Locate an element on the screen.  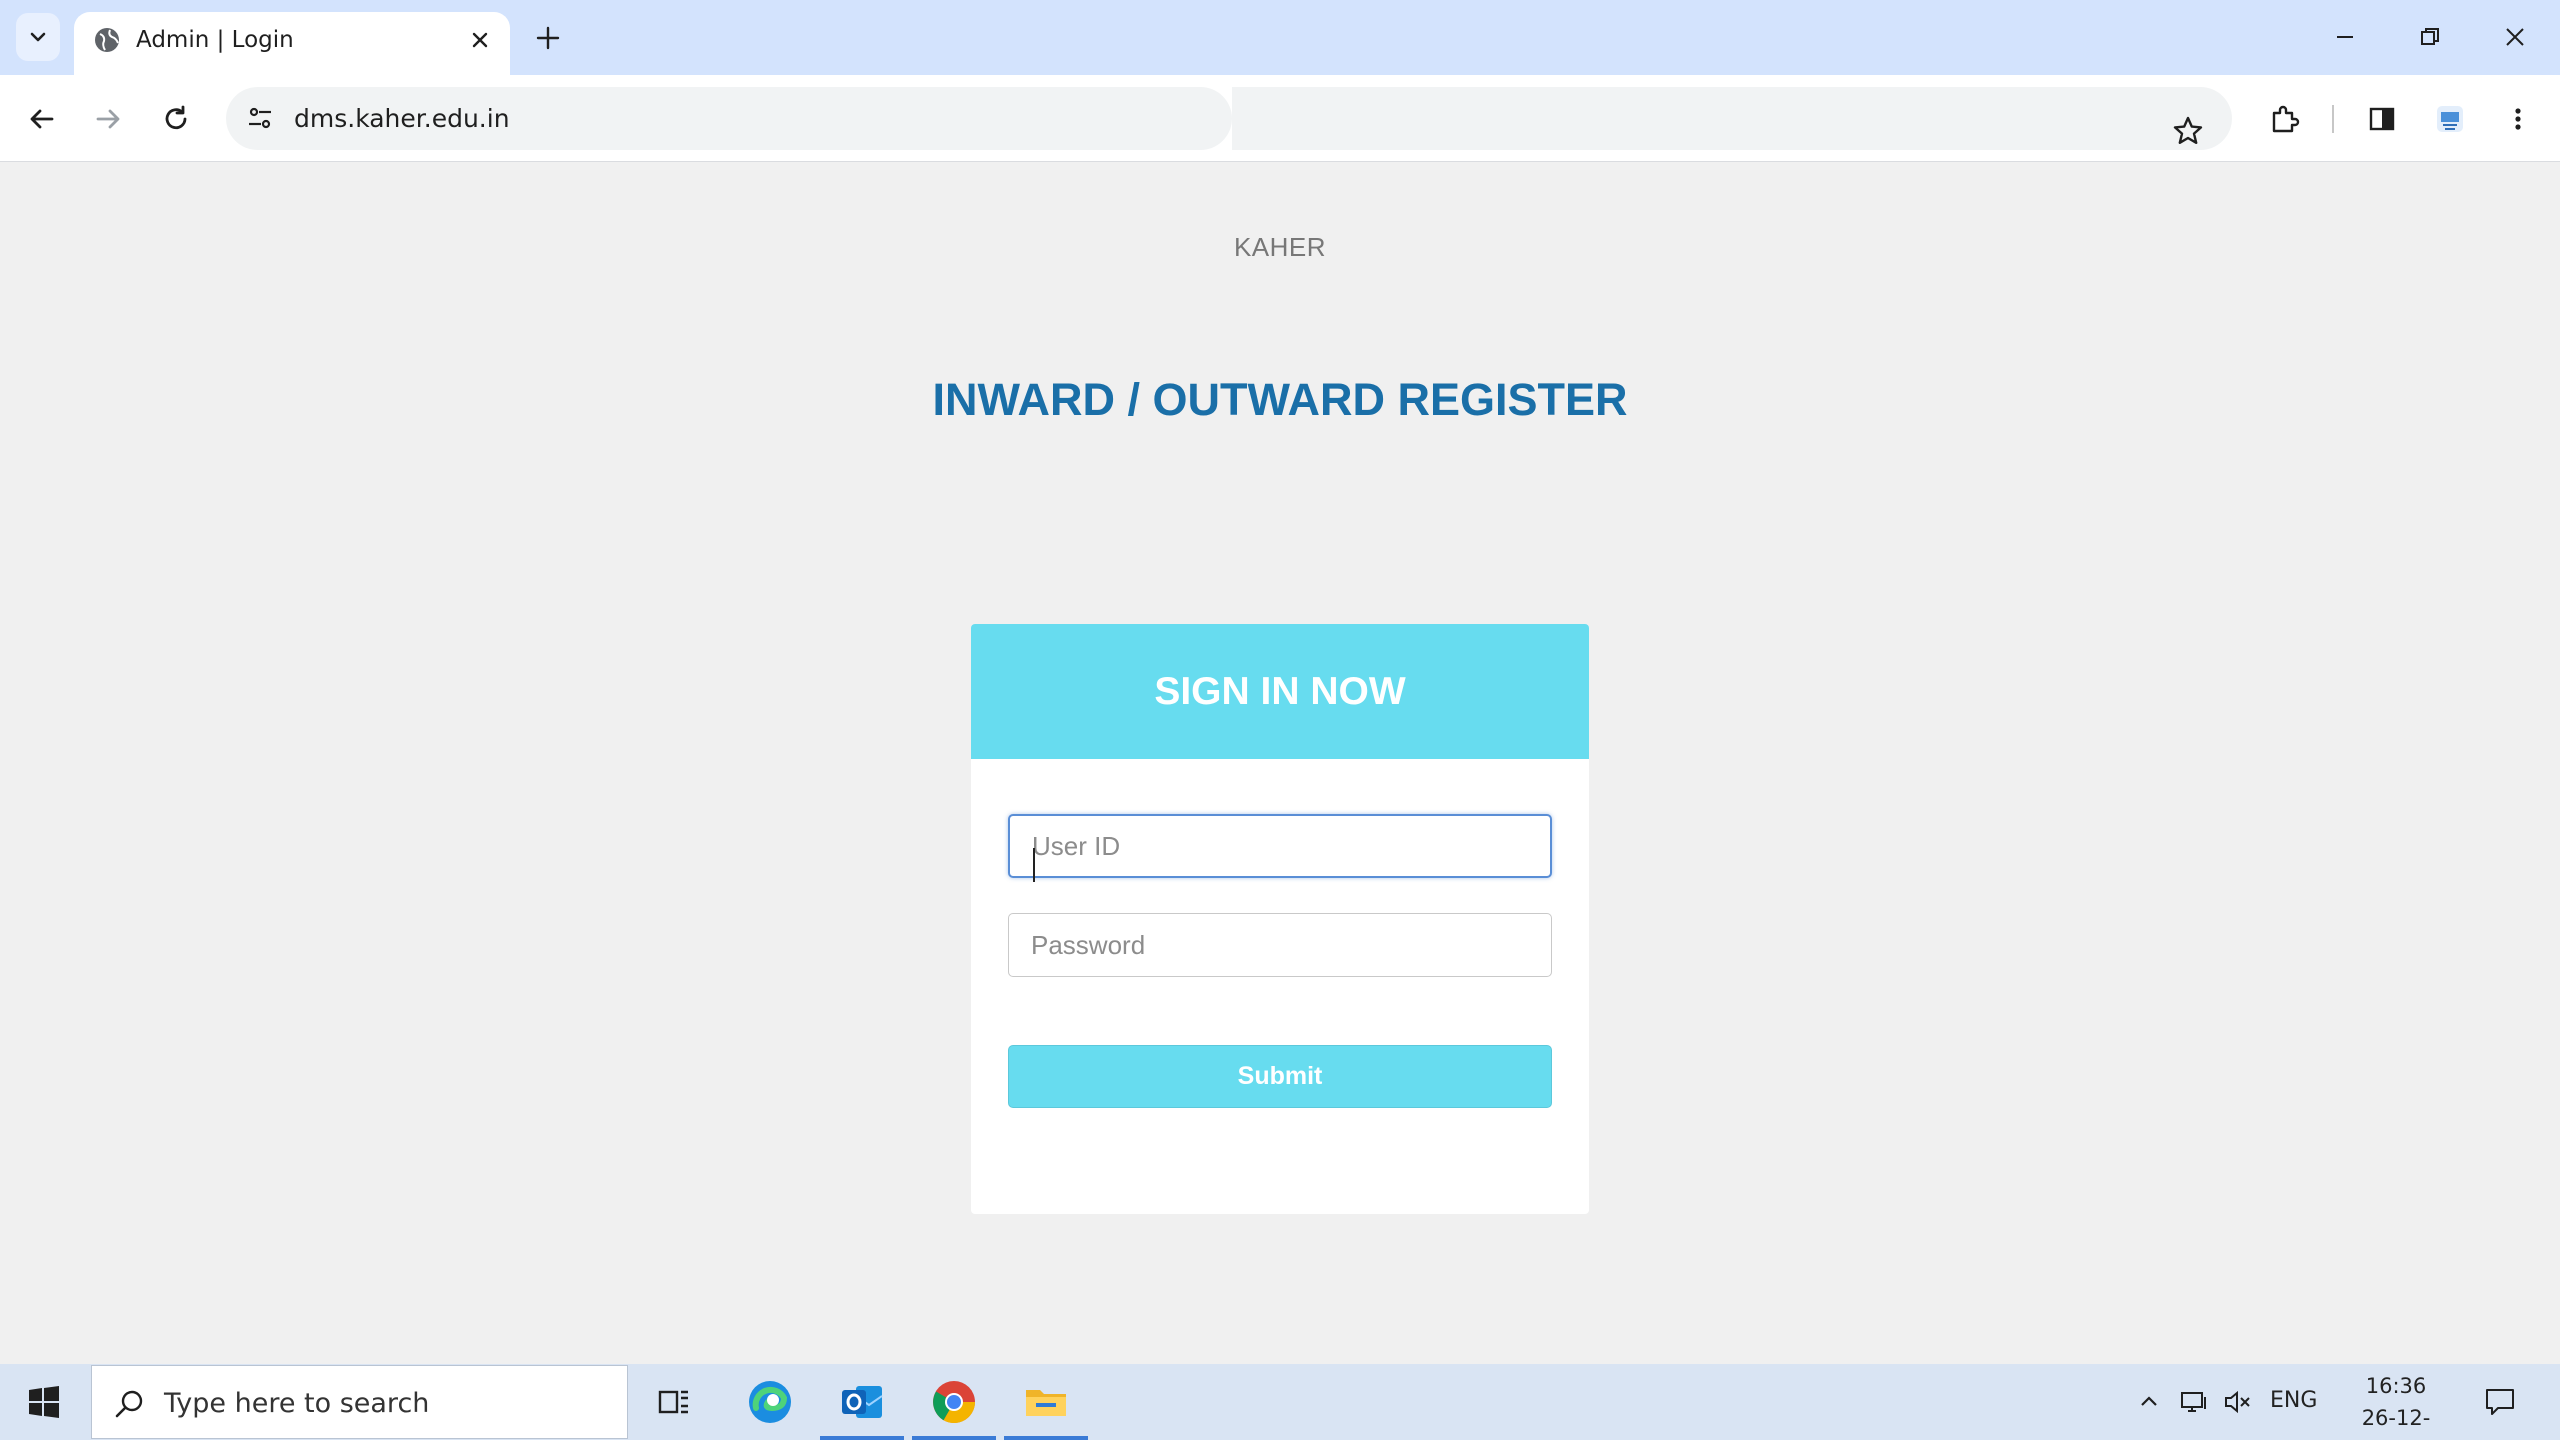
volume-muted-icon is located at coordinates (2237, 1402).